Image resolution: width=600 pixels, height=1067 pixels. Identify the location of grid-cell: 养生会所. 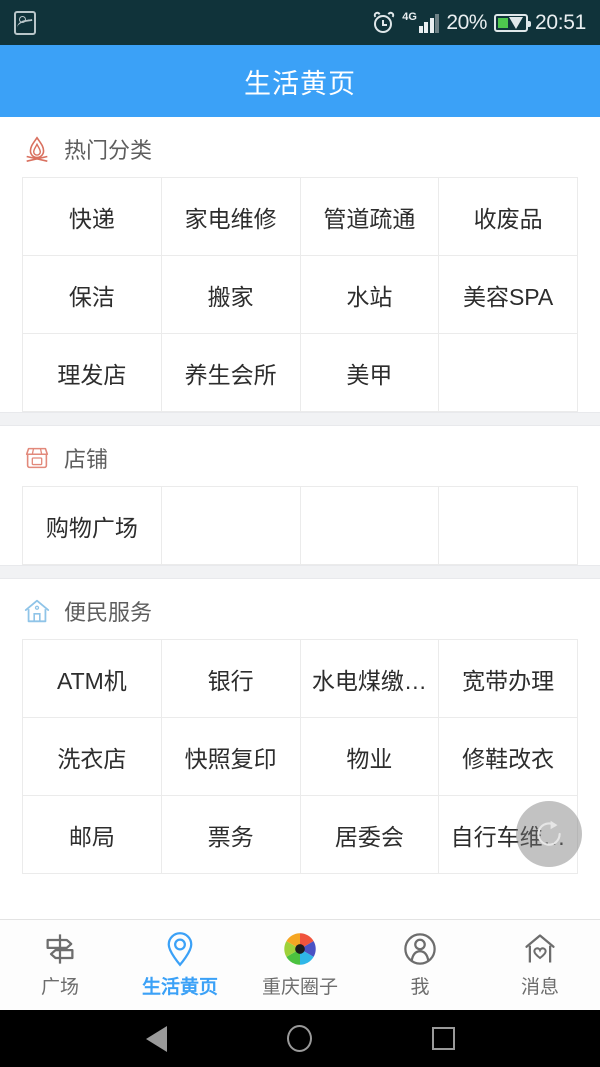
(231, 373).